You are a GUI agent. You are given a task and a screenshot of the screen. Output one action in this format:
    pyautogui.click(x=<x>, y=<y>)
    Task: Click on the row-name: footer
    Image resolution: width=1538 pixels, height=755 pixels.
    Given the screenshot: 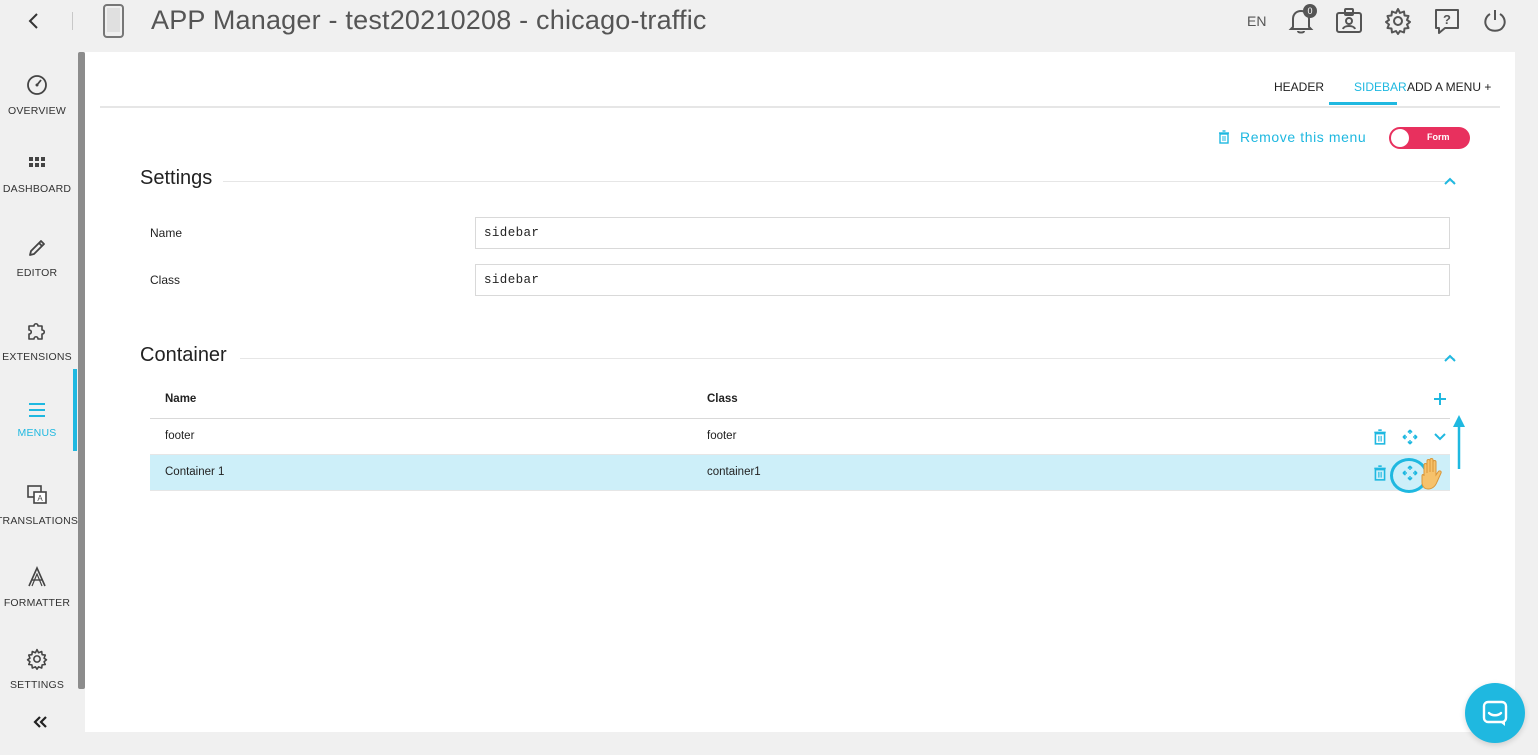 What is the action you would take?
    pyautogui.click(x=180, y=436)
    